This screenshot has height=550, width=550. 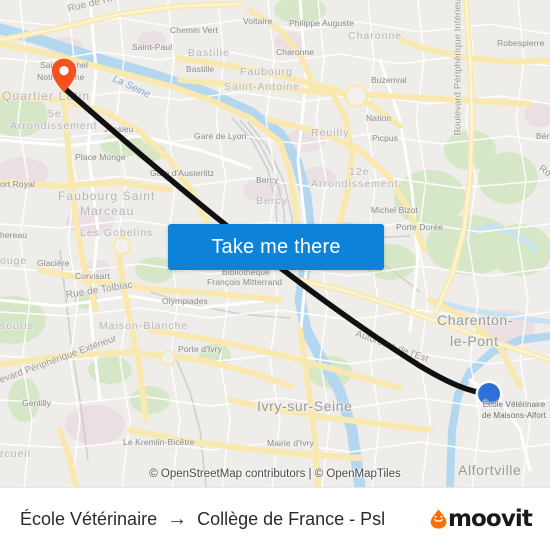 What do you see at coordinates (177, 519) in the screenshot?
I see `arrow-right-icon: →` at bounding box center [177, 519].